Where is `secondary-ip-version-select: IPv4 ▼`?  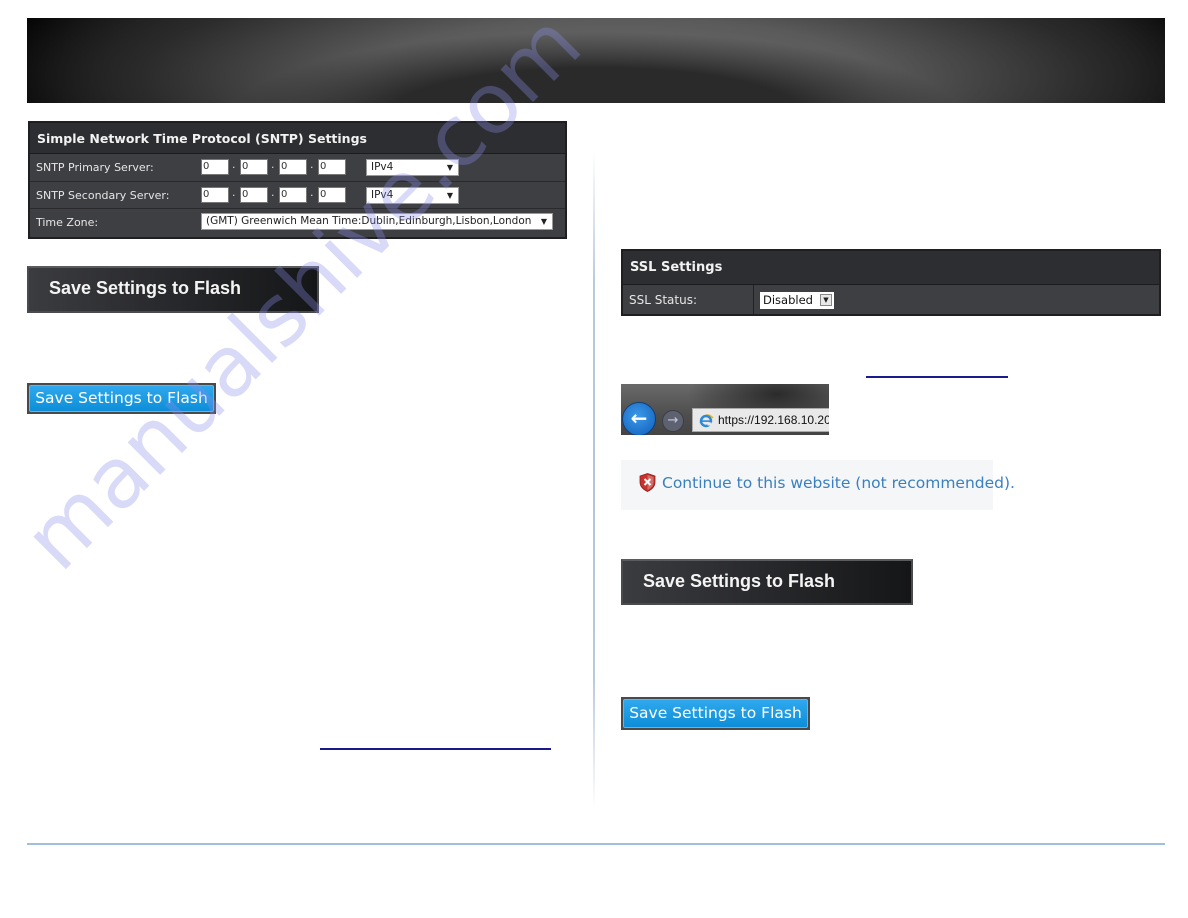
secondary-ip-version-select: IPv4 ▼ is located at coordinates (412, 195).